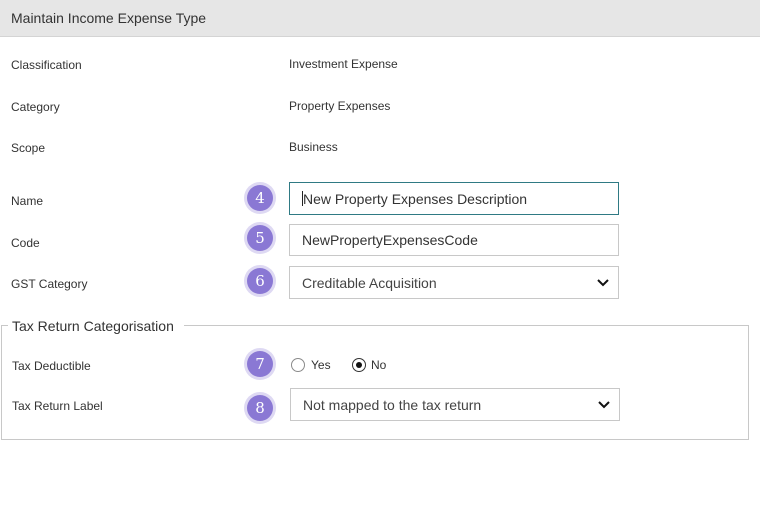 The height and width of the screenshot is (530, 760). What do you see at coordinates (109, 18) in the screenshot?
I see `page-title: Maintain Income Expense Type` at bounding box center [109, 18].